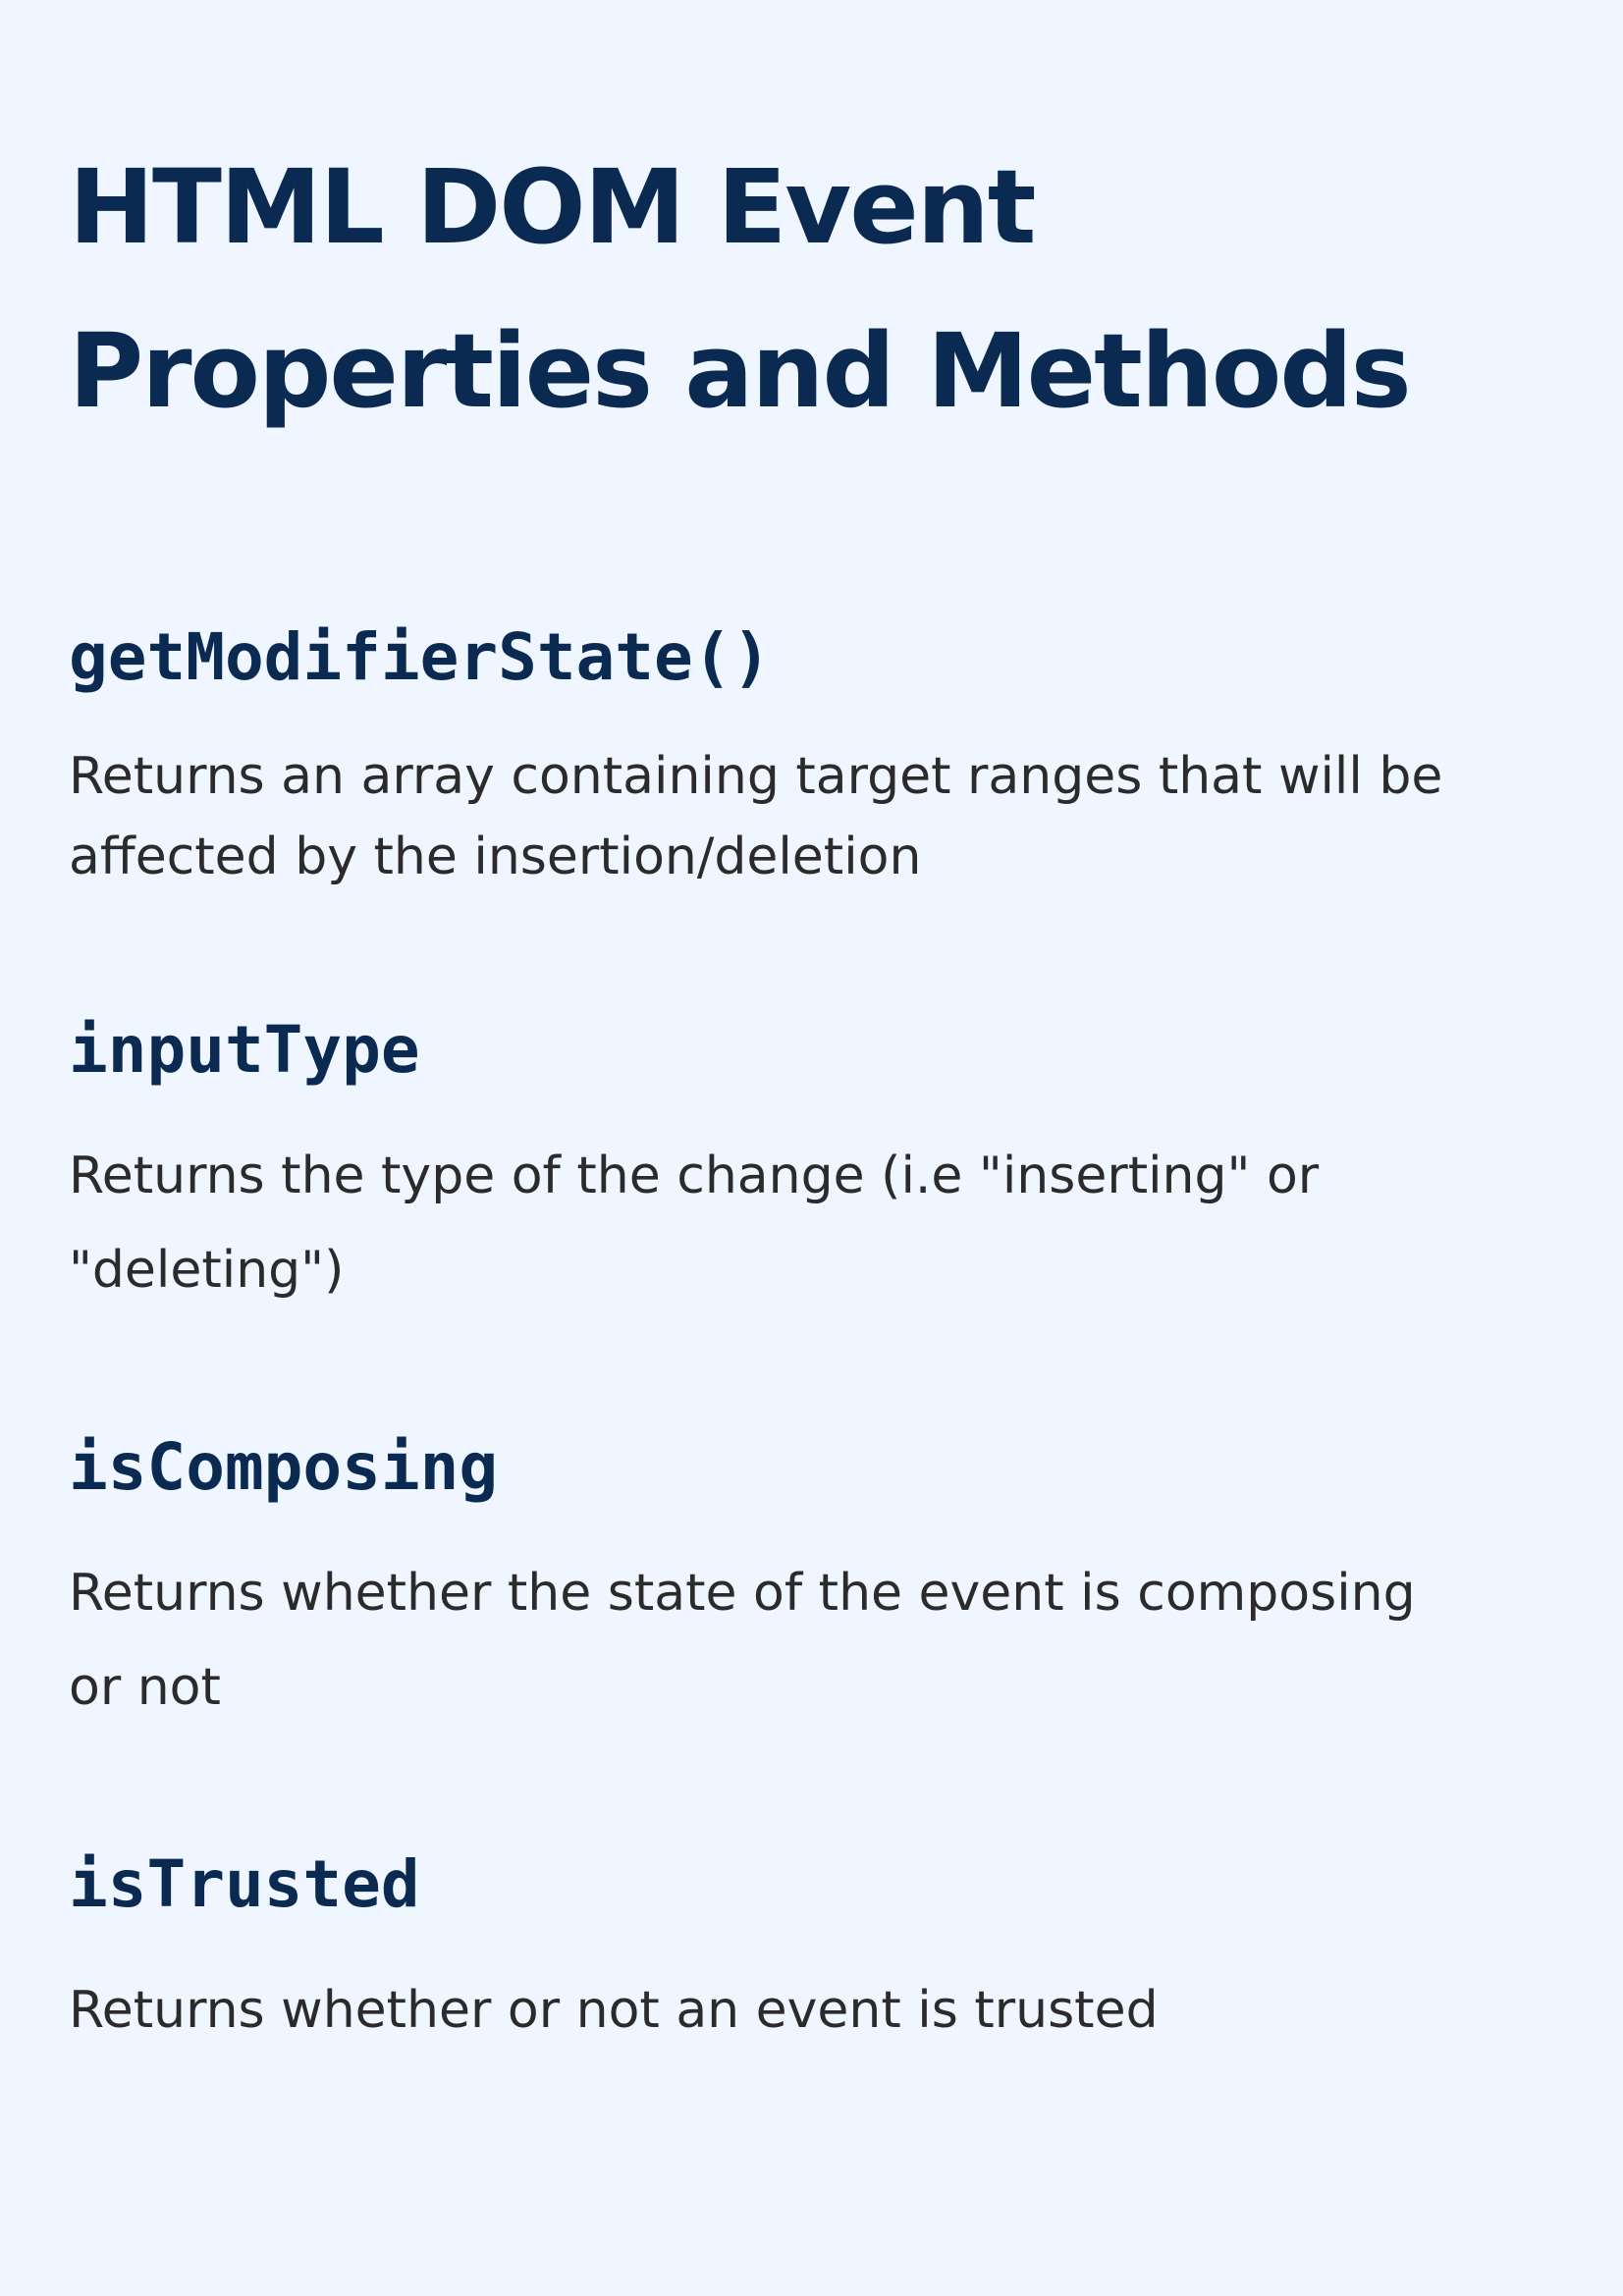  What do you see at coordinates (495, 857) in the screenshot?
I see `entry-description-line: affected by the insertion/deletion` at bounding box center [495, 857].